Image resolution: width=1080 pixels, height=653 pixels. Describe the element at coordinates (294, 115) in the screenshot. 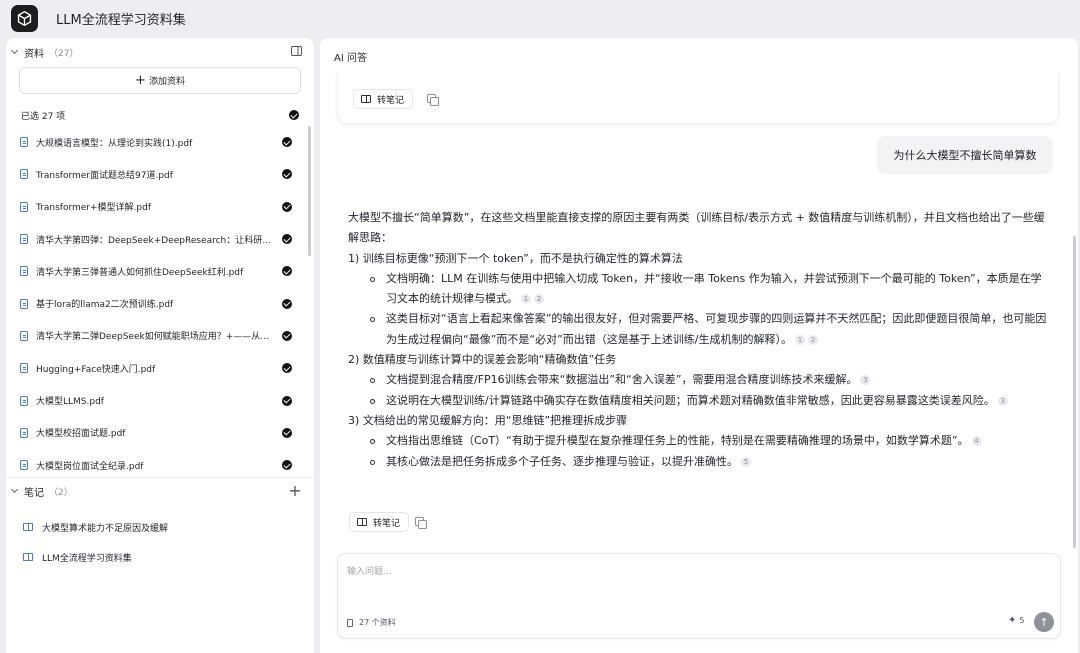

I see `select-all-checkbox` at that location.